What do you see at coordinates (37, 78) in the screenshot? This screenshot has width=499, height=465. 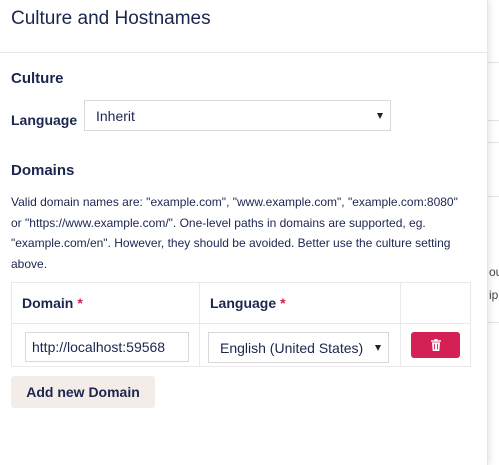 I see `culture-section-title: Culture` at bounding box center [37, 78].